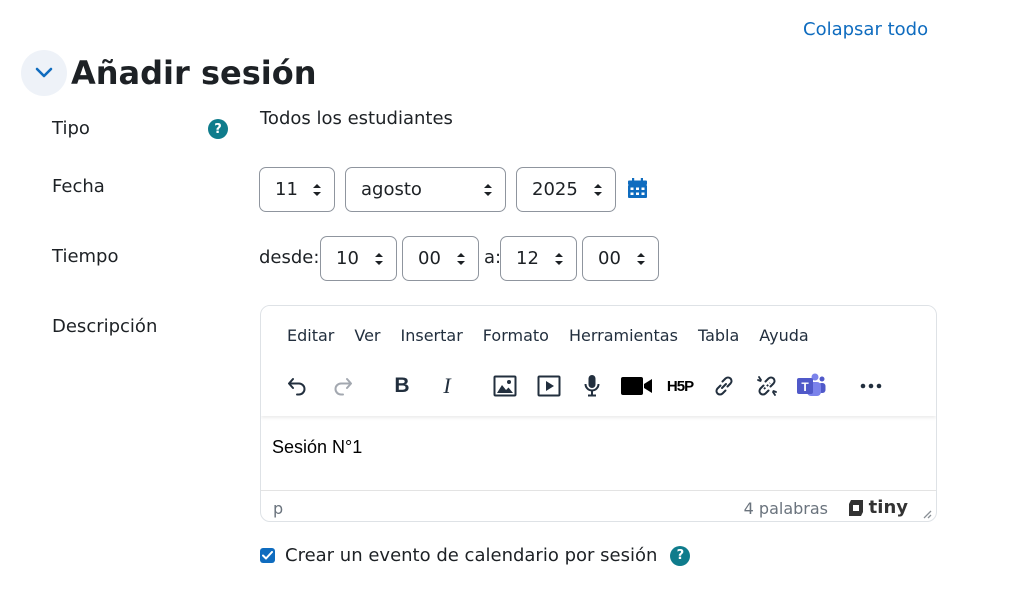 The height and width of the screenshot is (598, 1035). Describe the element at coordinates (855, 507) in the screenshot. I see `tiny-logo-icon` at that location.